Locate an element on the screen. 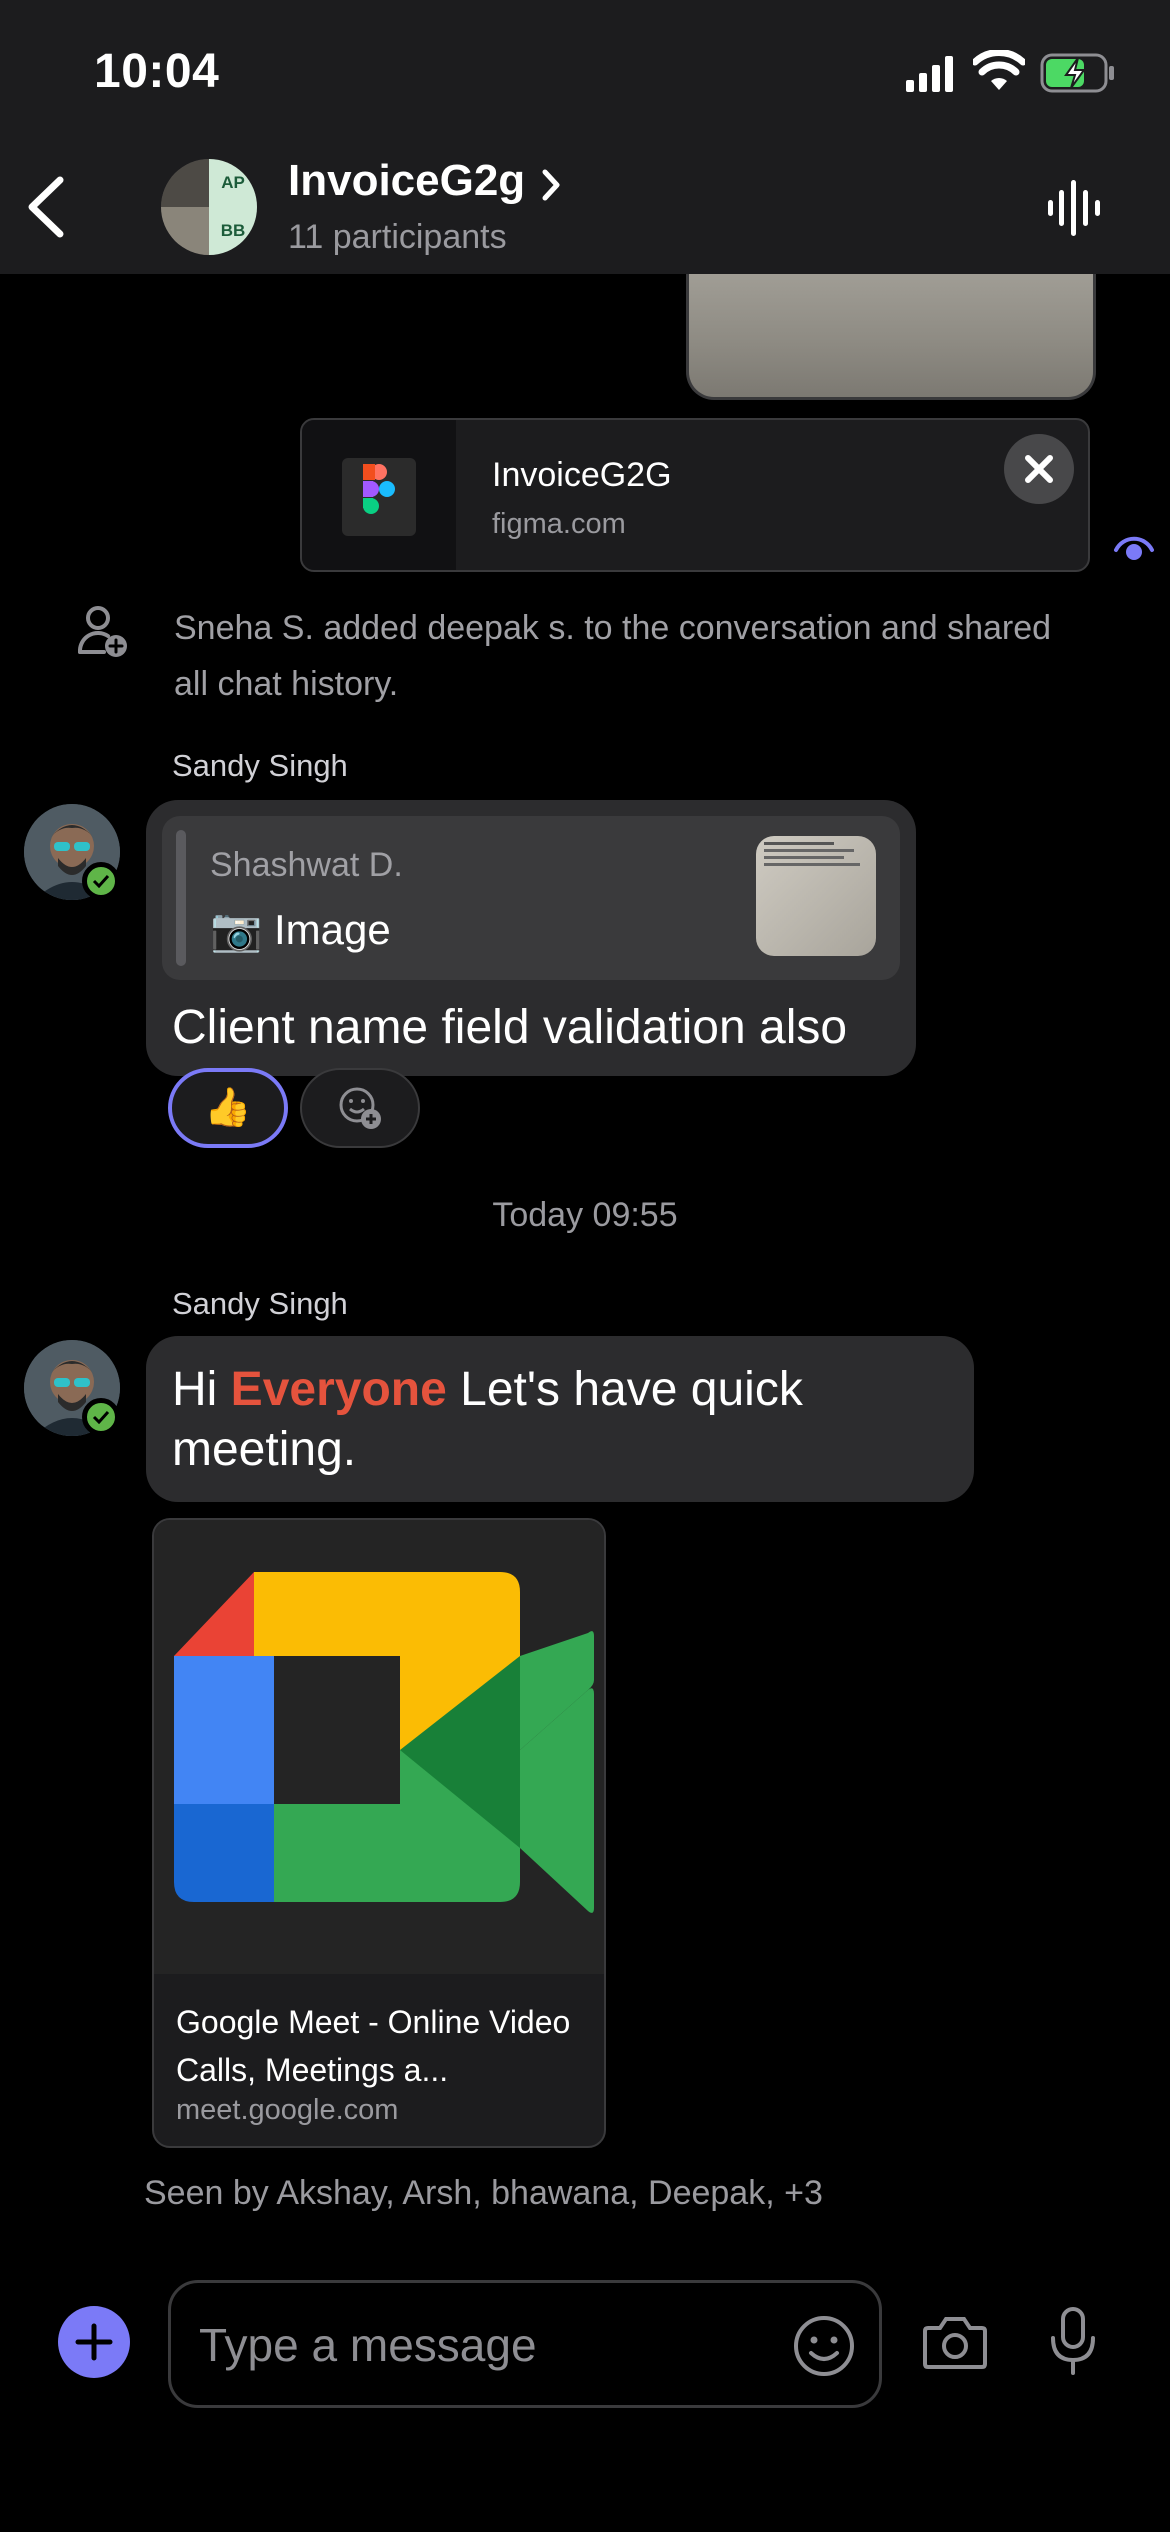 This screenshot has height=2532, width=1170. add-reaction-button is located at coordinates (360, 1108).